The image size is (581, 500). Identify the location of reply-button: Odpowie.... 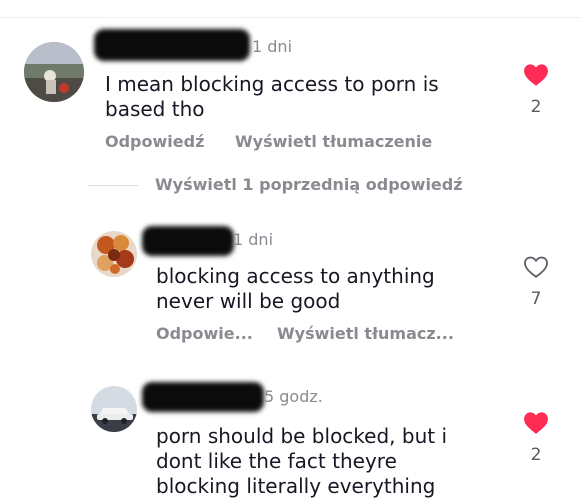
(204, 333).